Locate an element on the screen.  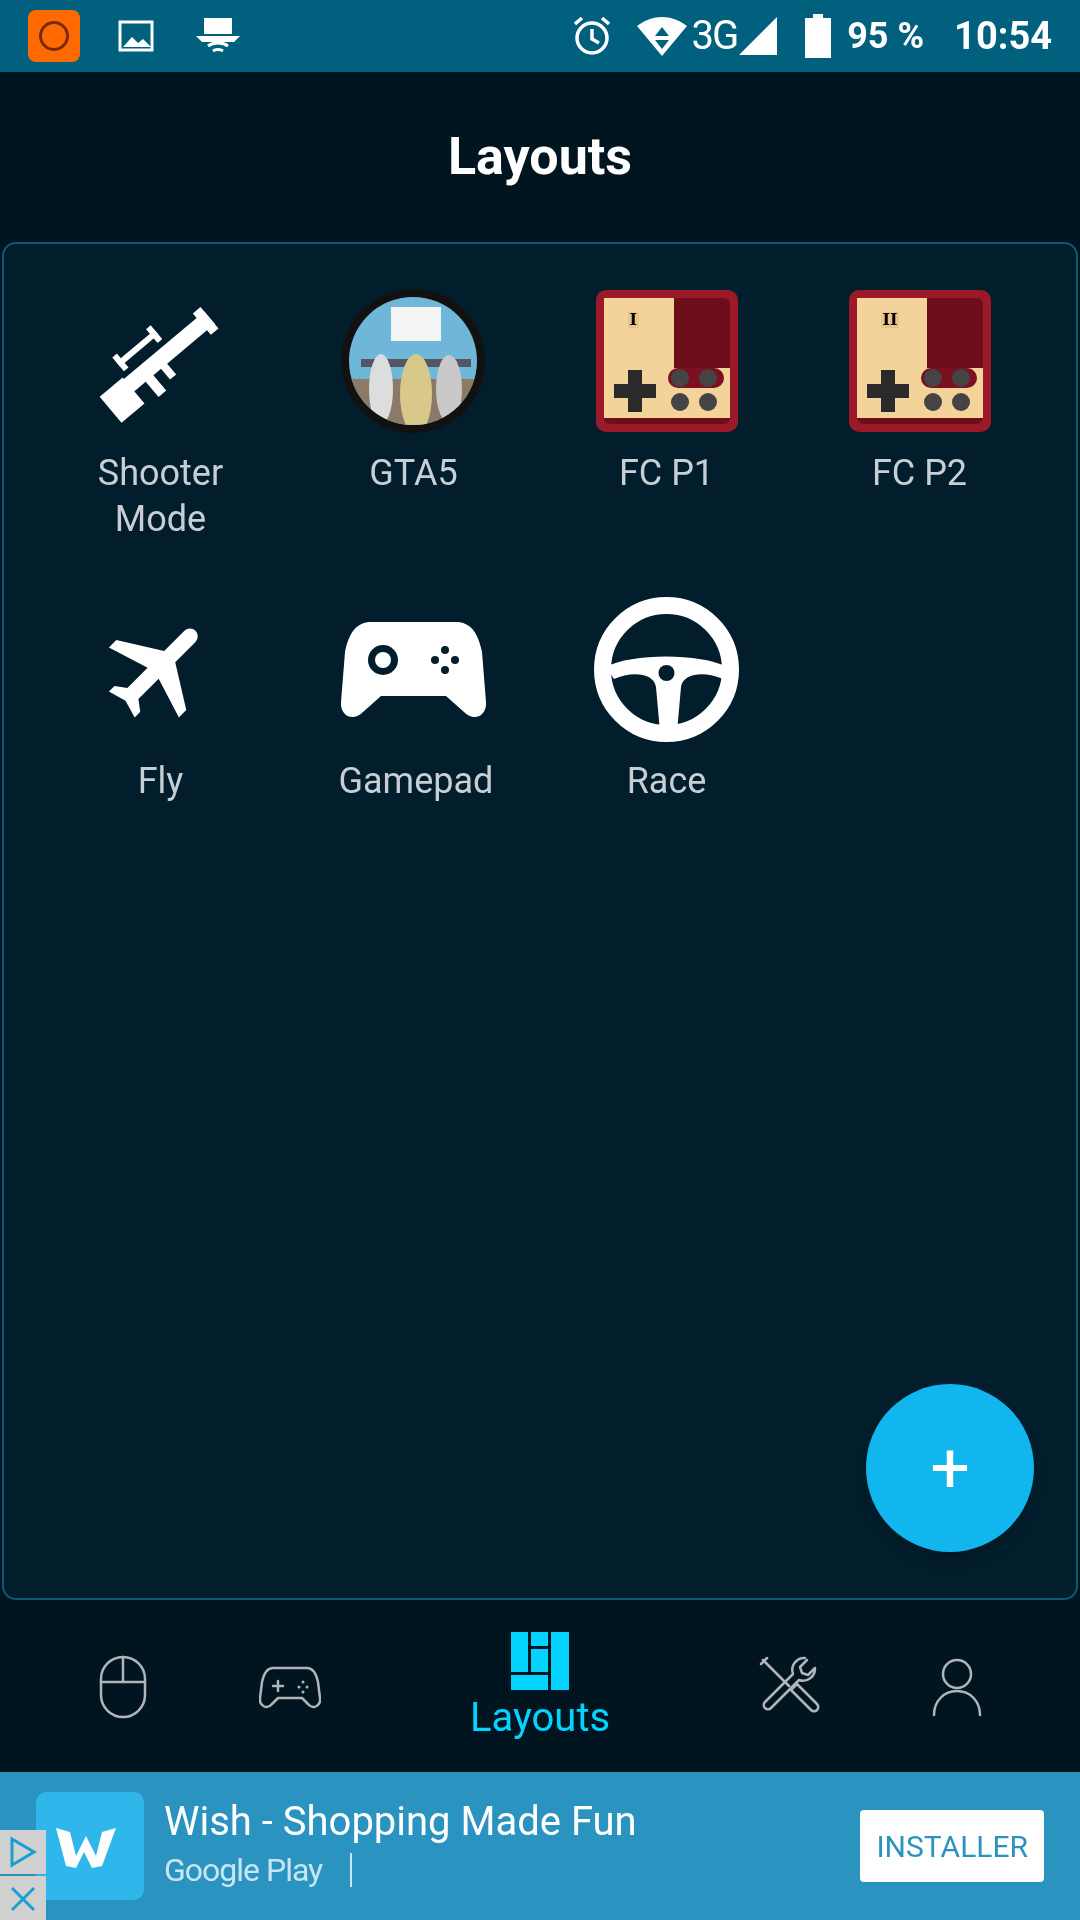
gamepad-icon is located at coordinates (290, 1687).